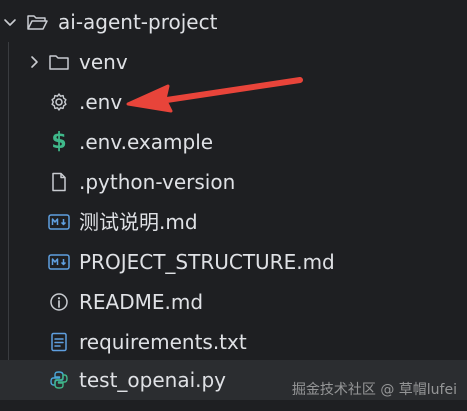 This screenshot has height=411, width=467. What do you see at coordinates (59, 302) in the screenshot?
I see `info-icon` at bounding box center [59, 302].